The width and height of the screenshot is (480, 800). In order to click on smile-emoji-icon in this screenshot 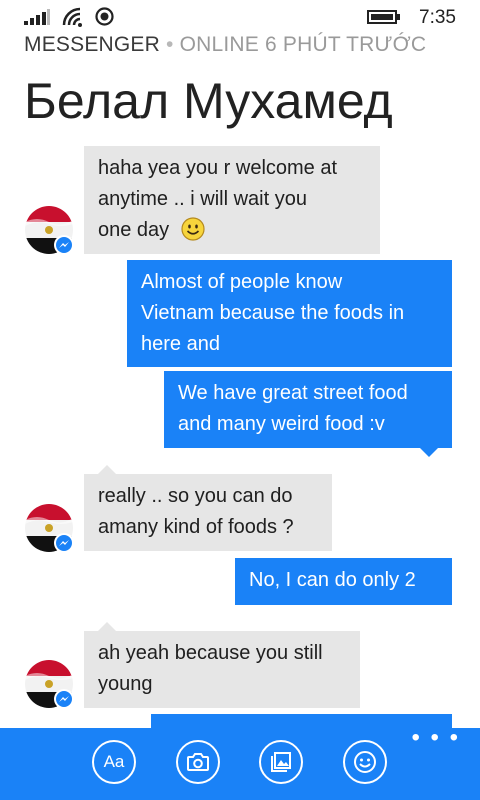, I will do `click(193, 229)`.